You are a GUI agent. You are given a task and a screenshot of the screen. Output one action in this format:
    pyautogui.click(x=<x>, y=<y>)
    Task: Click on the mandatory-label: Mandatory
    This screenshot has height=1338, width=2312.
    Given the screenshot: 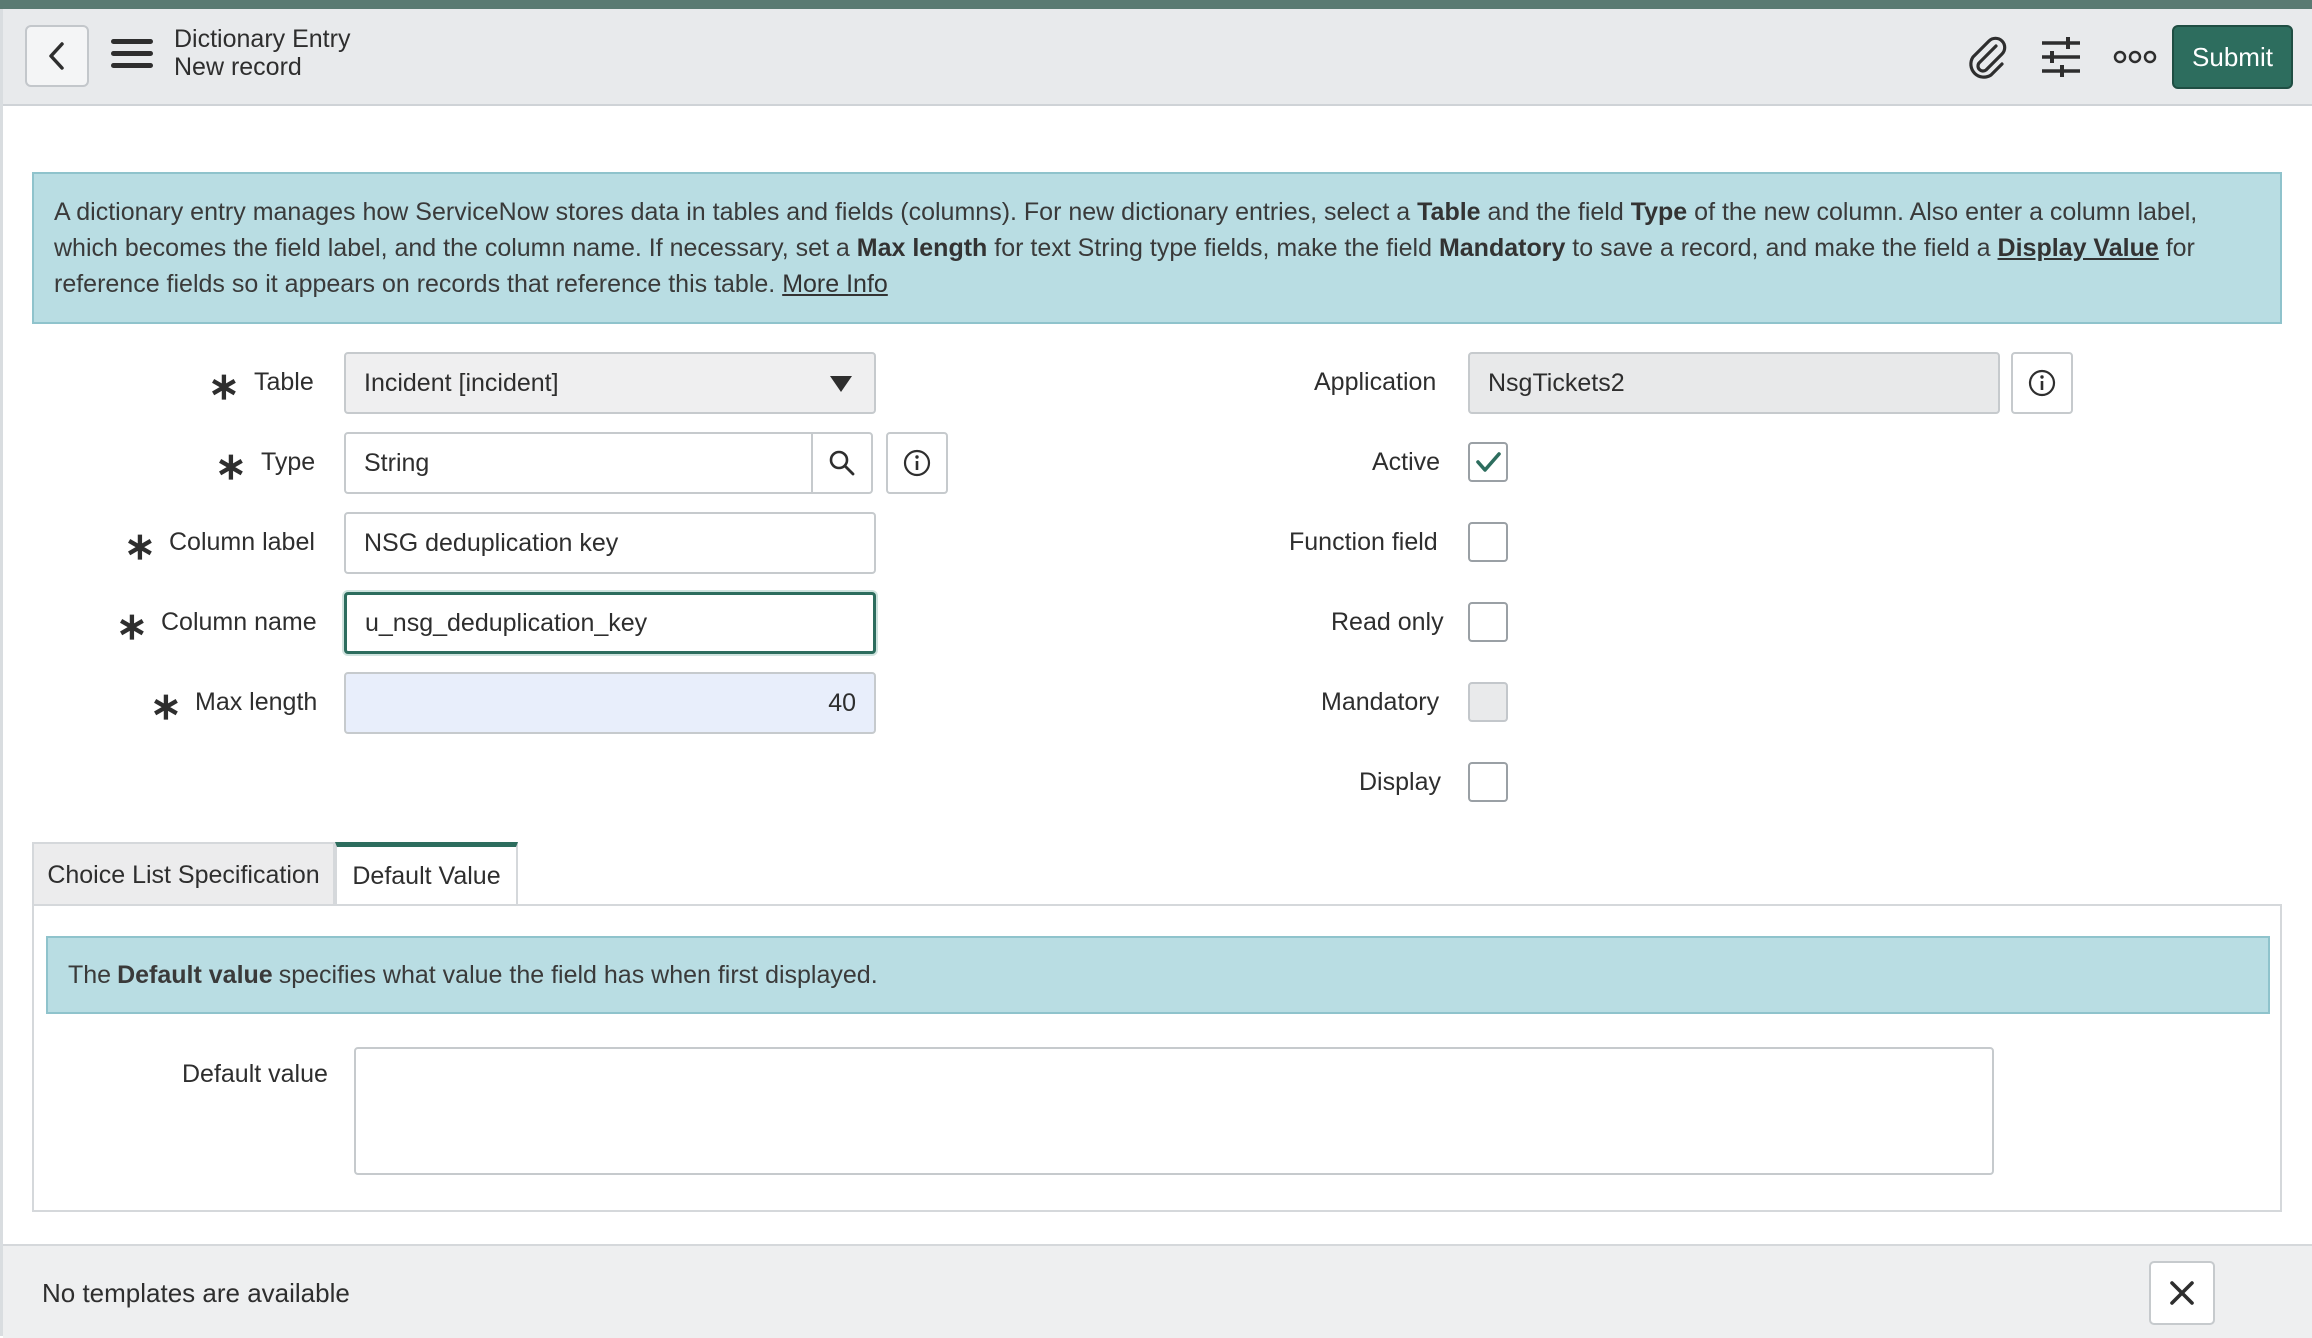 What is the action you would take?
    pyautogui.click(x=1380, y=702)
    